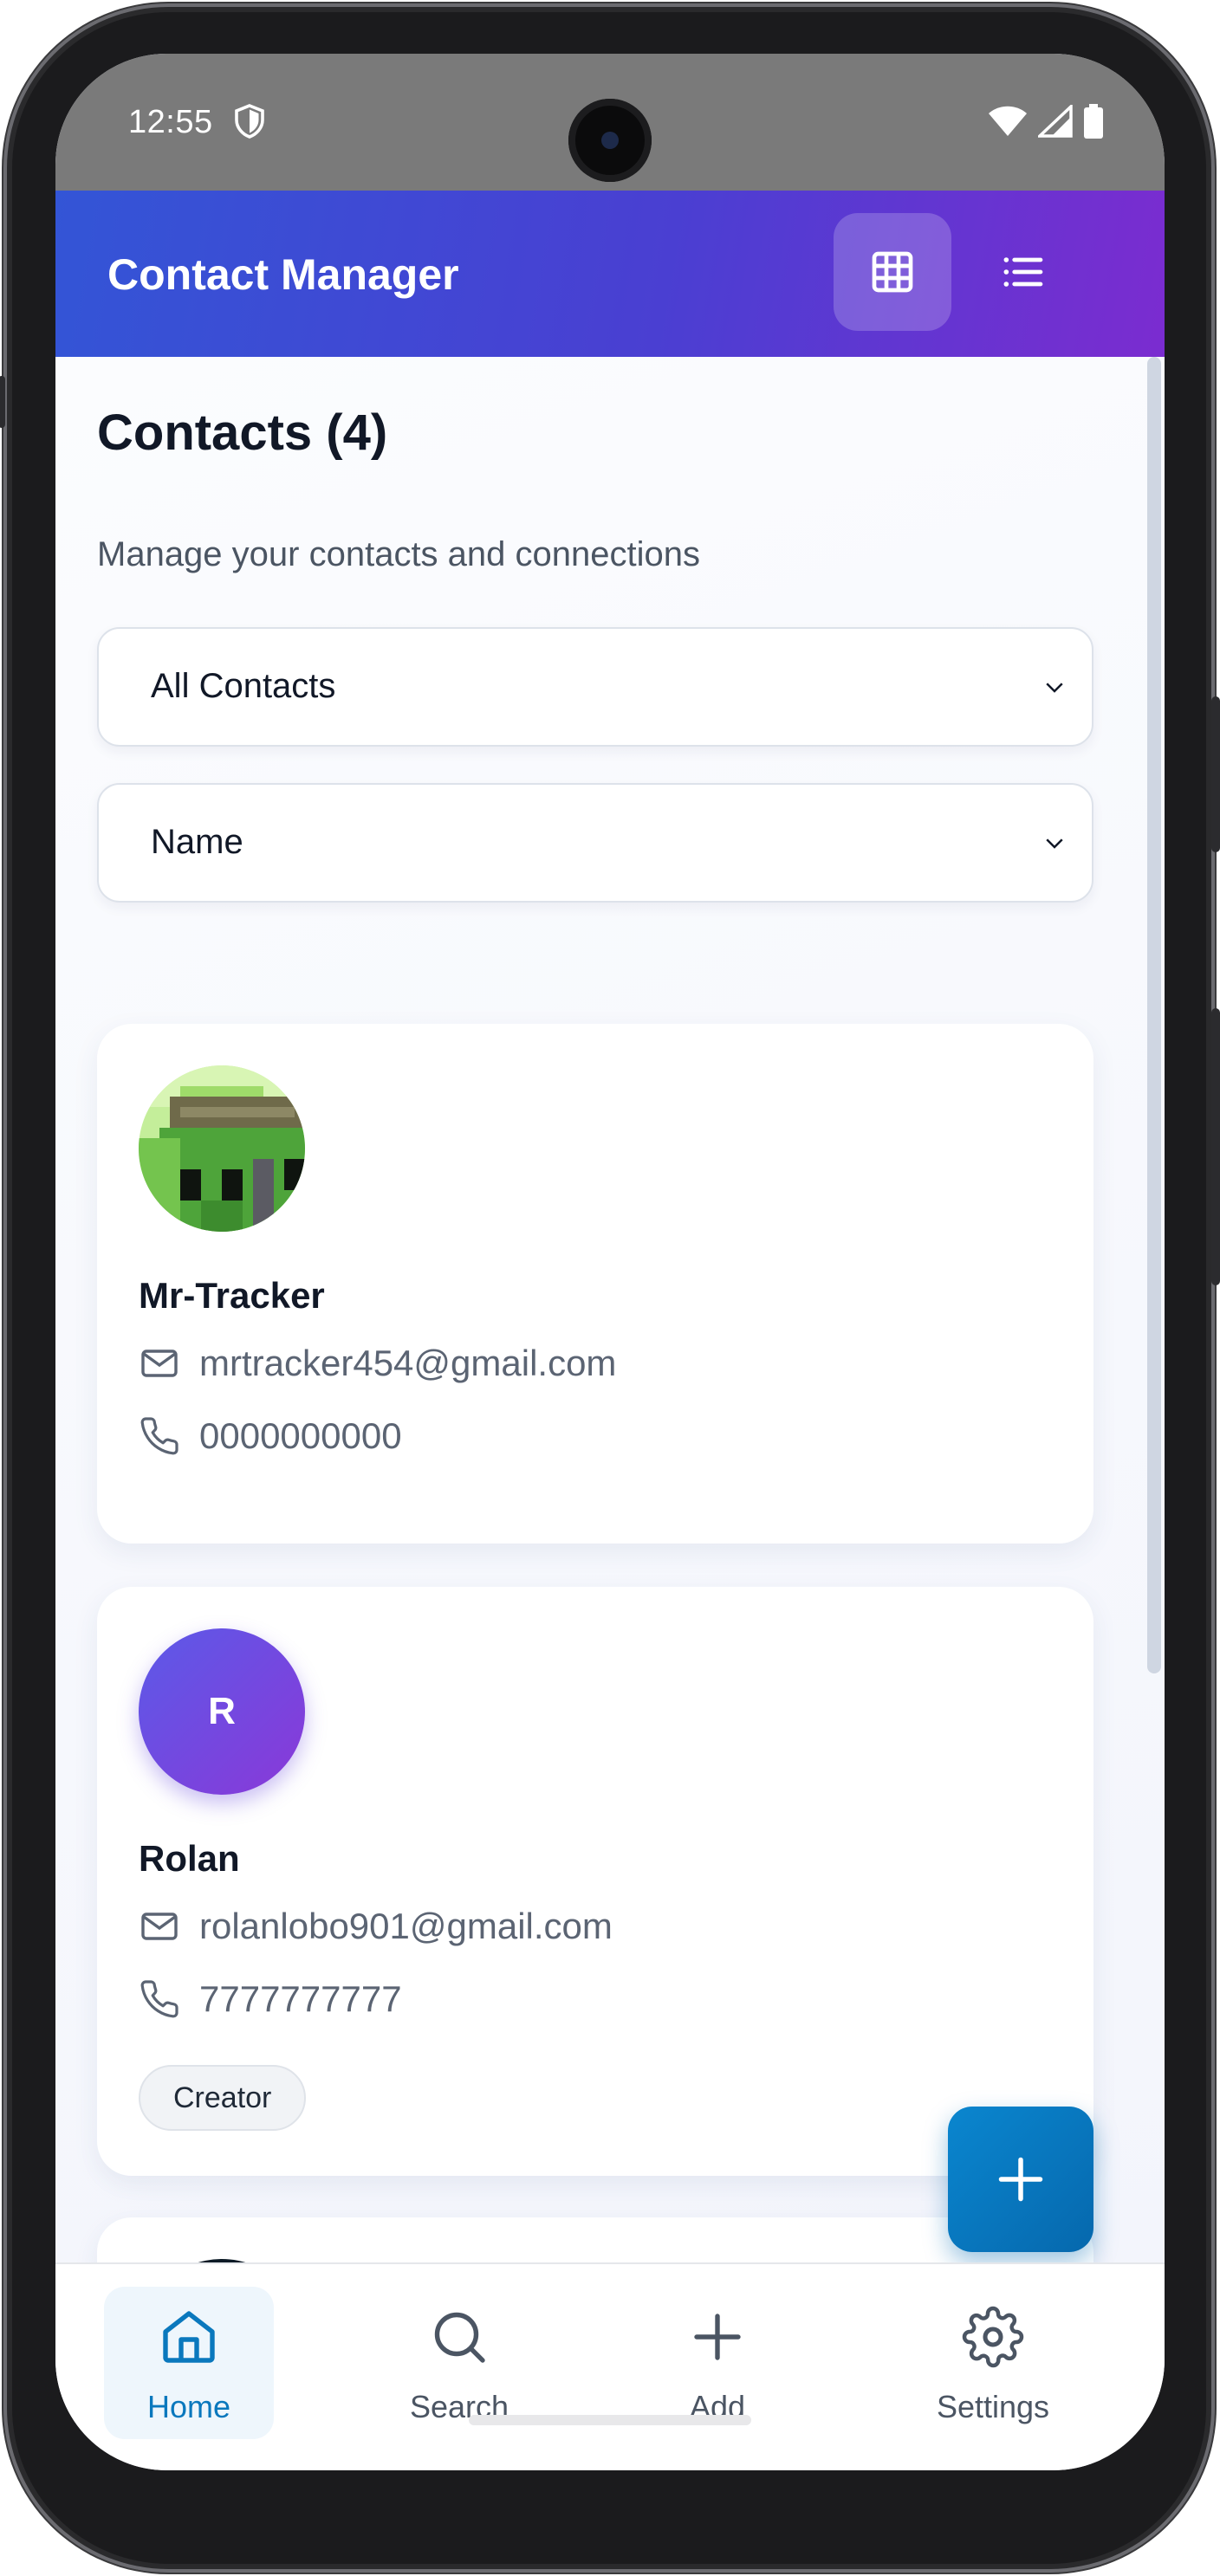 This screenshot has width=1220, height=2576. What do you see at coordinates (243, 686) in the screenshot?
I see `group-filter-value: All Contacts` at bounding box center [243, 686].